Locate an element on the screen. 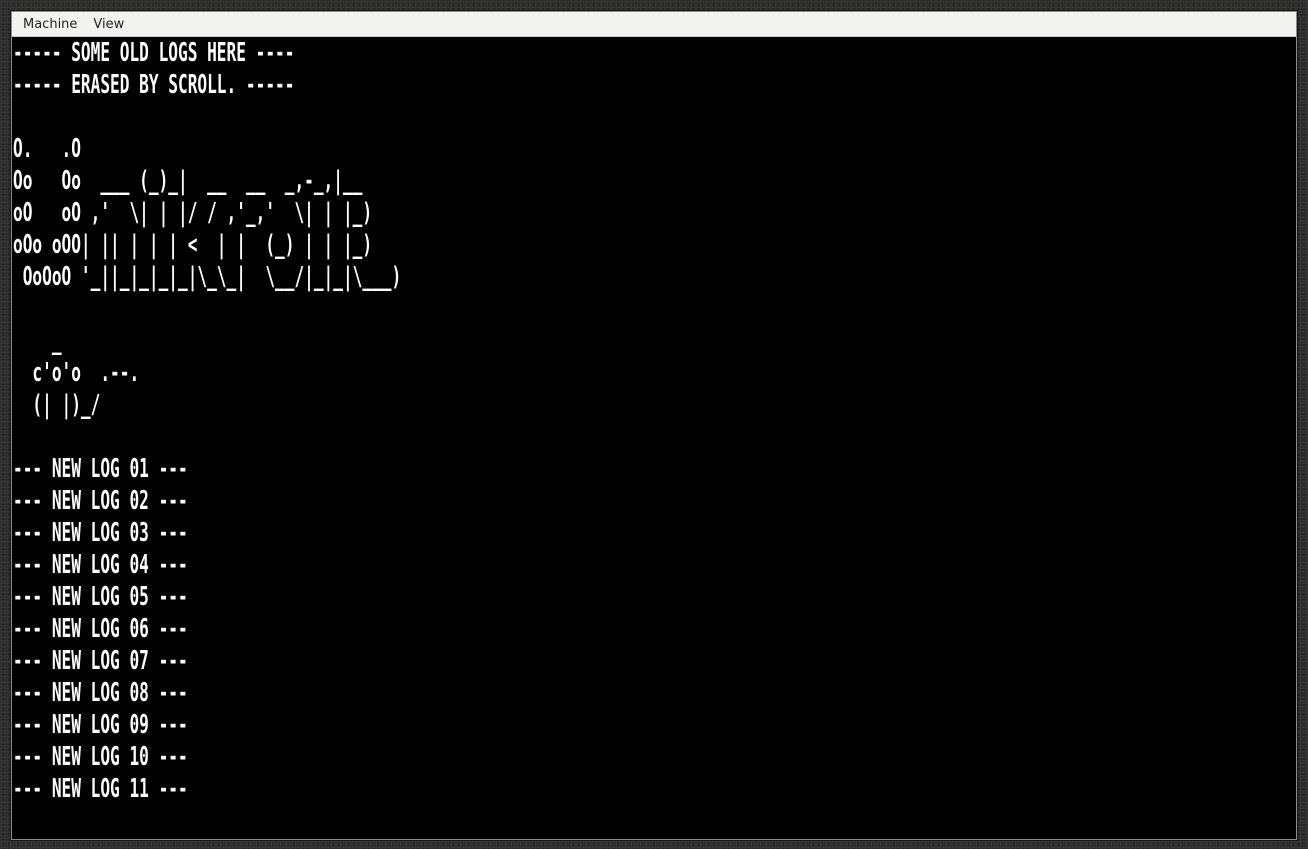 Image resolution: width=1308 pixels, height=849 pixels. new-log-line: --- NEW LOG 03 --- is located at coordinates (100, 533).